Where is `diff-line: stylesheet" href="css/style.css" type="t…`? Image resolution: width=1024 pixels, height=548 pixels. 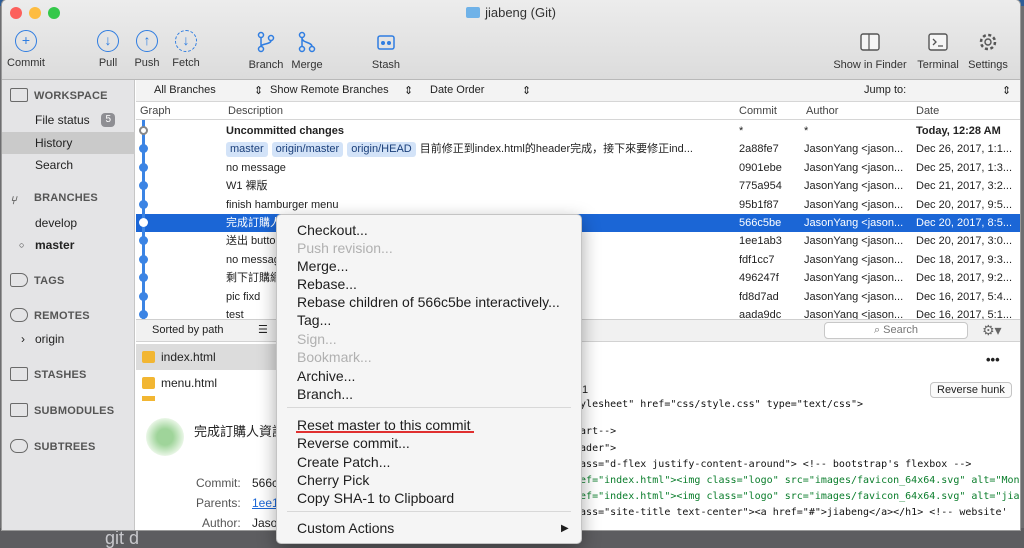 diff-line: stylesheet" href="css/style.css" type="t… is located at coordinates (716, 404).